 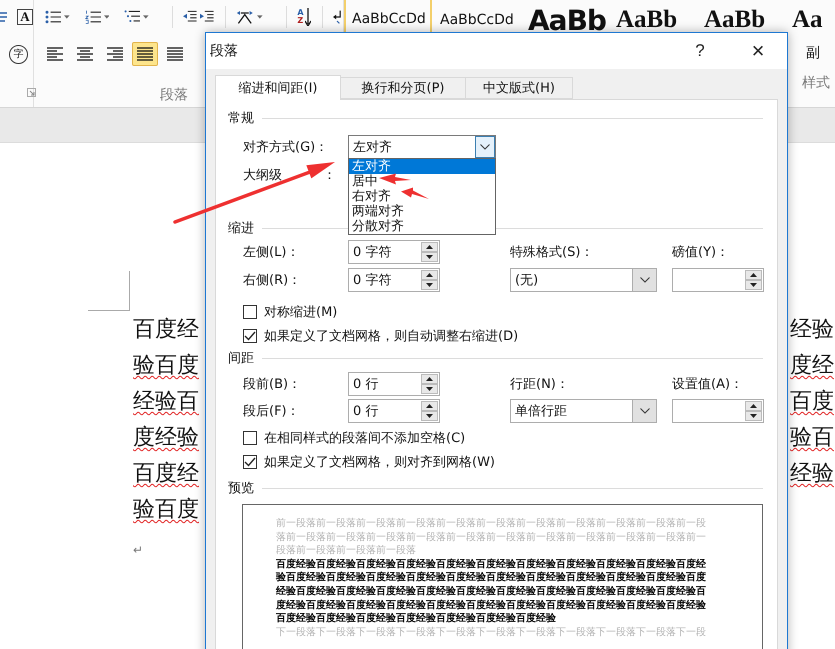 I want to click on align-right-icon, so click(x=115, y=54).